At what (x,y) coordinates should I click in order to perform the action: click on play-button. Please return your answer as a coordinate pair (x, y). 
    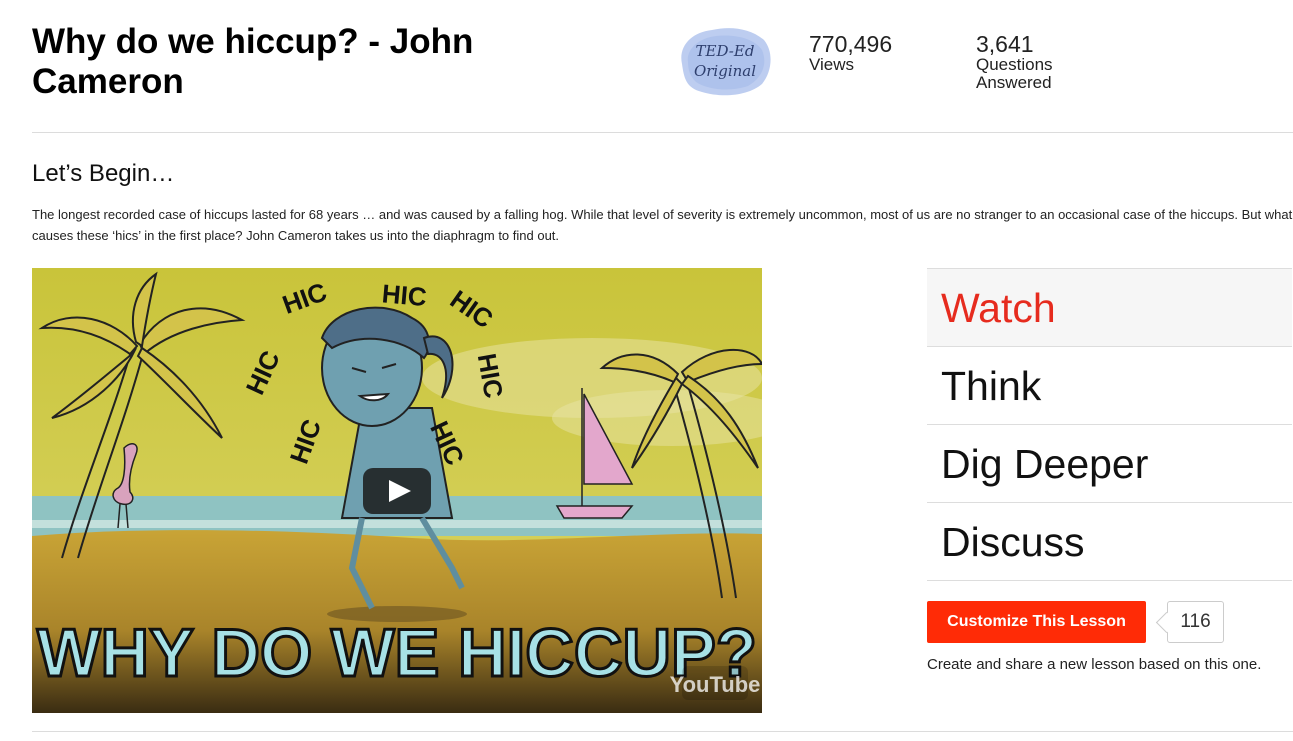
    Looking at the image, I should click on (397, 491).